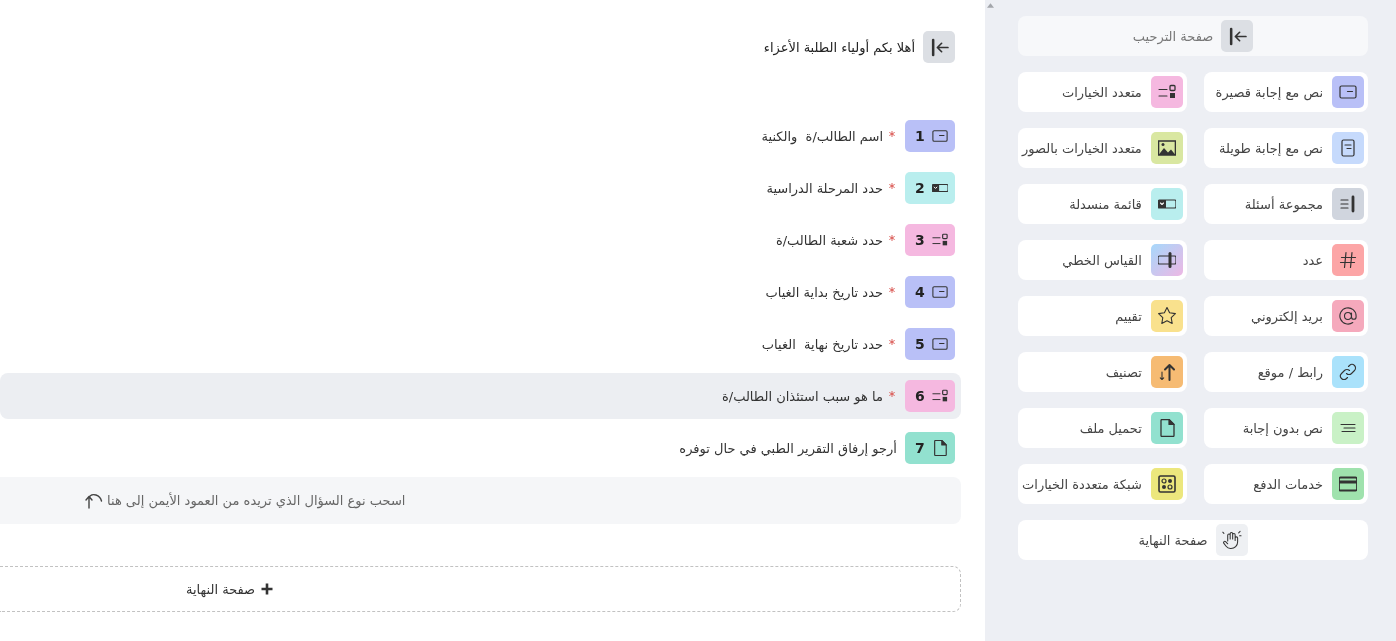 This screenshot has height=641, width=1396. Describe the element at coordinates (1348, 260) in the screenshot. I see `hash-icon` at that location.